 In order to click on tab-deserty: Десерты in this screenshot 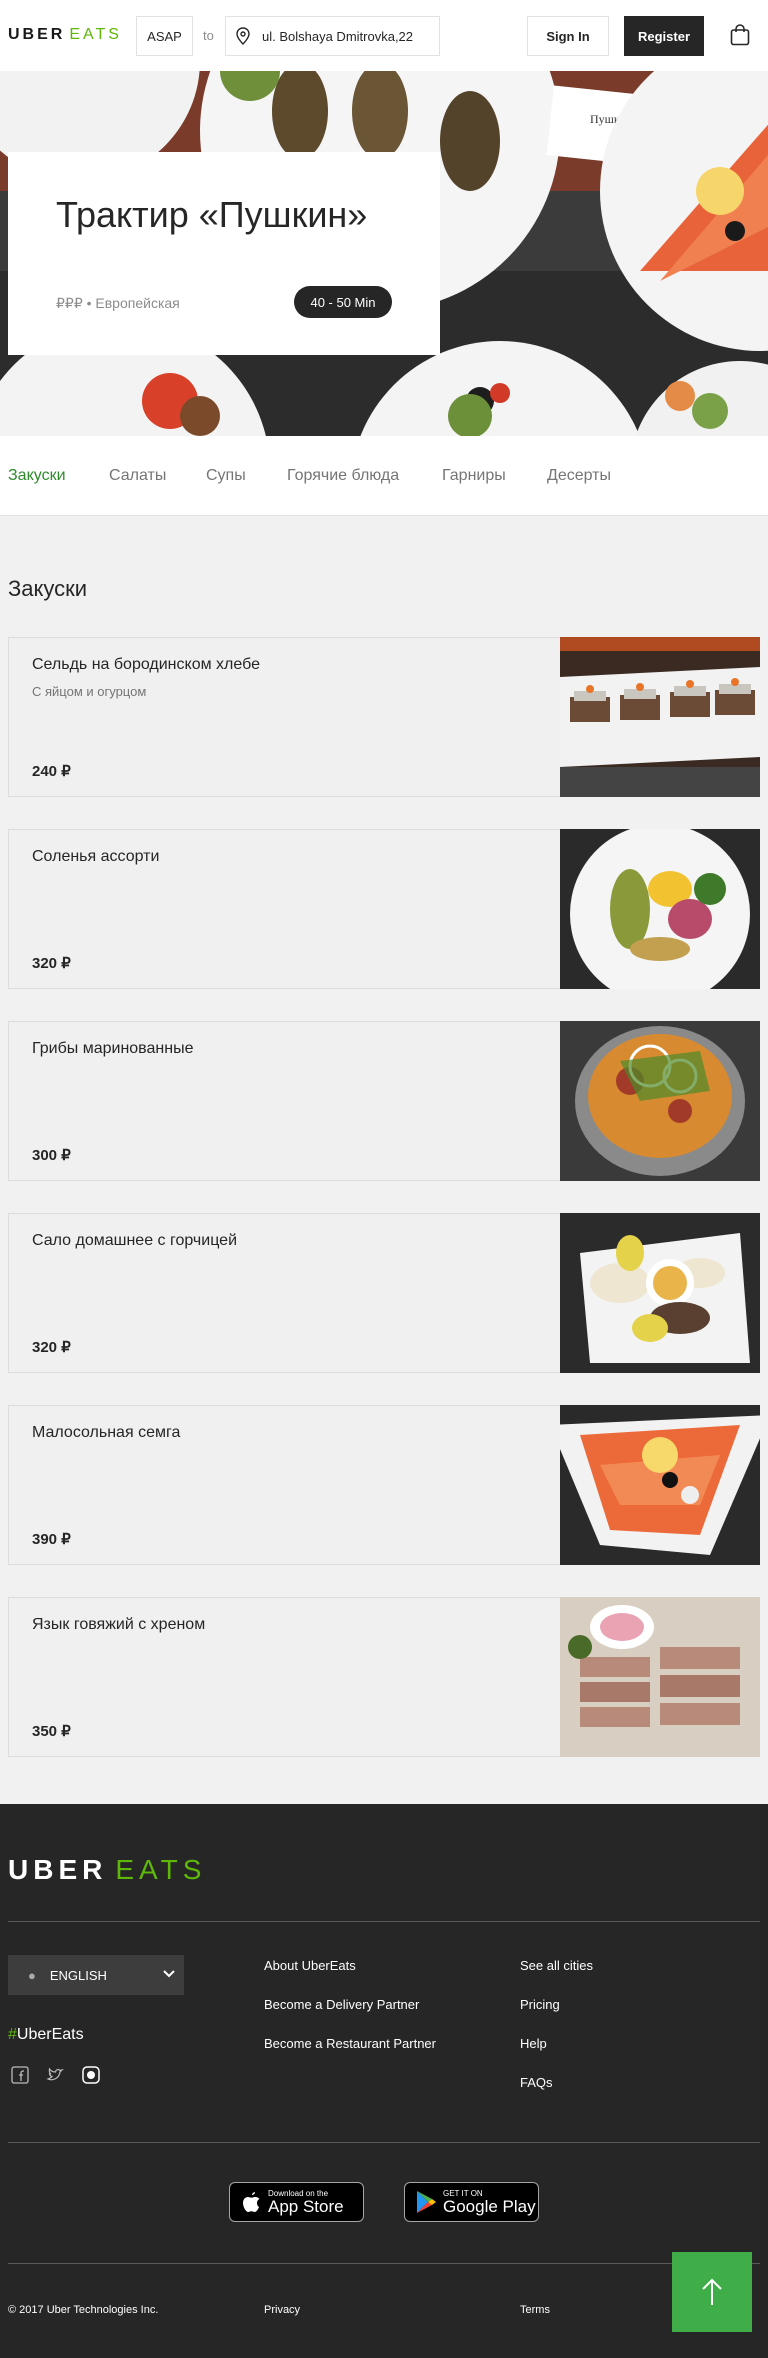, I will do `click(579, 476)`.